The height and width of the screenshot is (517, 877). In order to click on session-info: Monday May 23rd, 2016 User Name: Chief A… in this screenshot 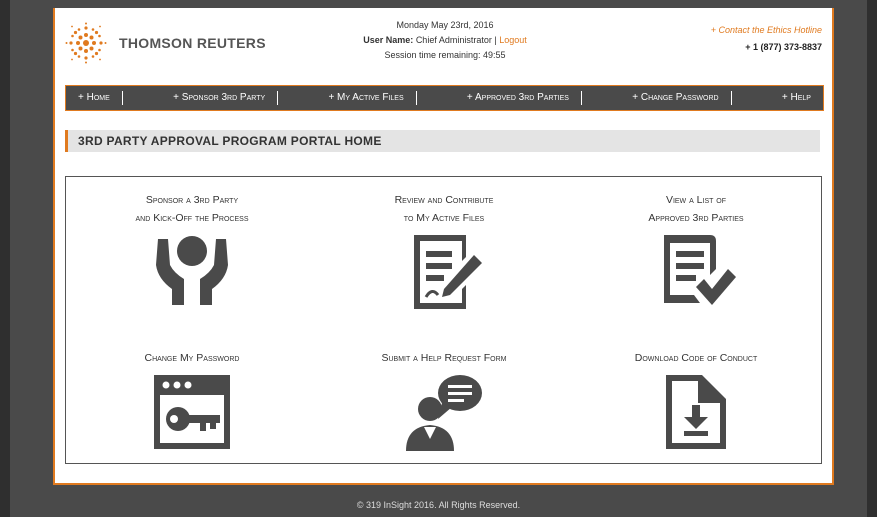, I will do `click(445, 40)`.